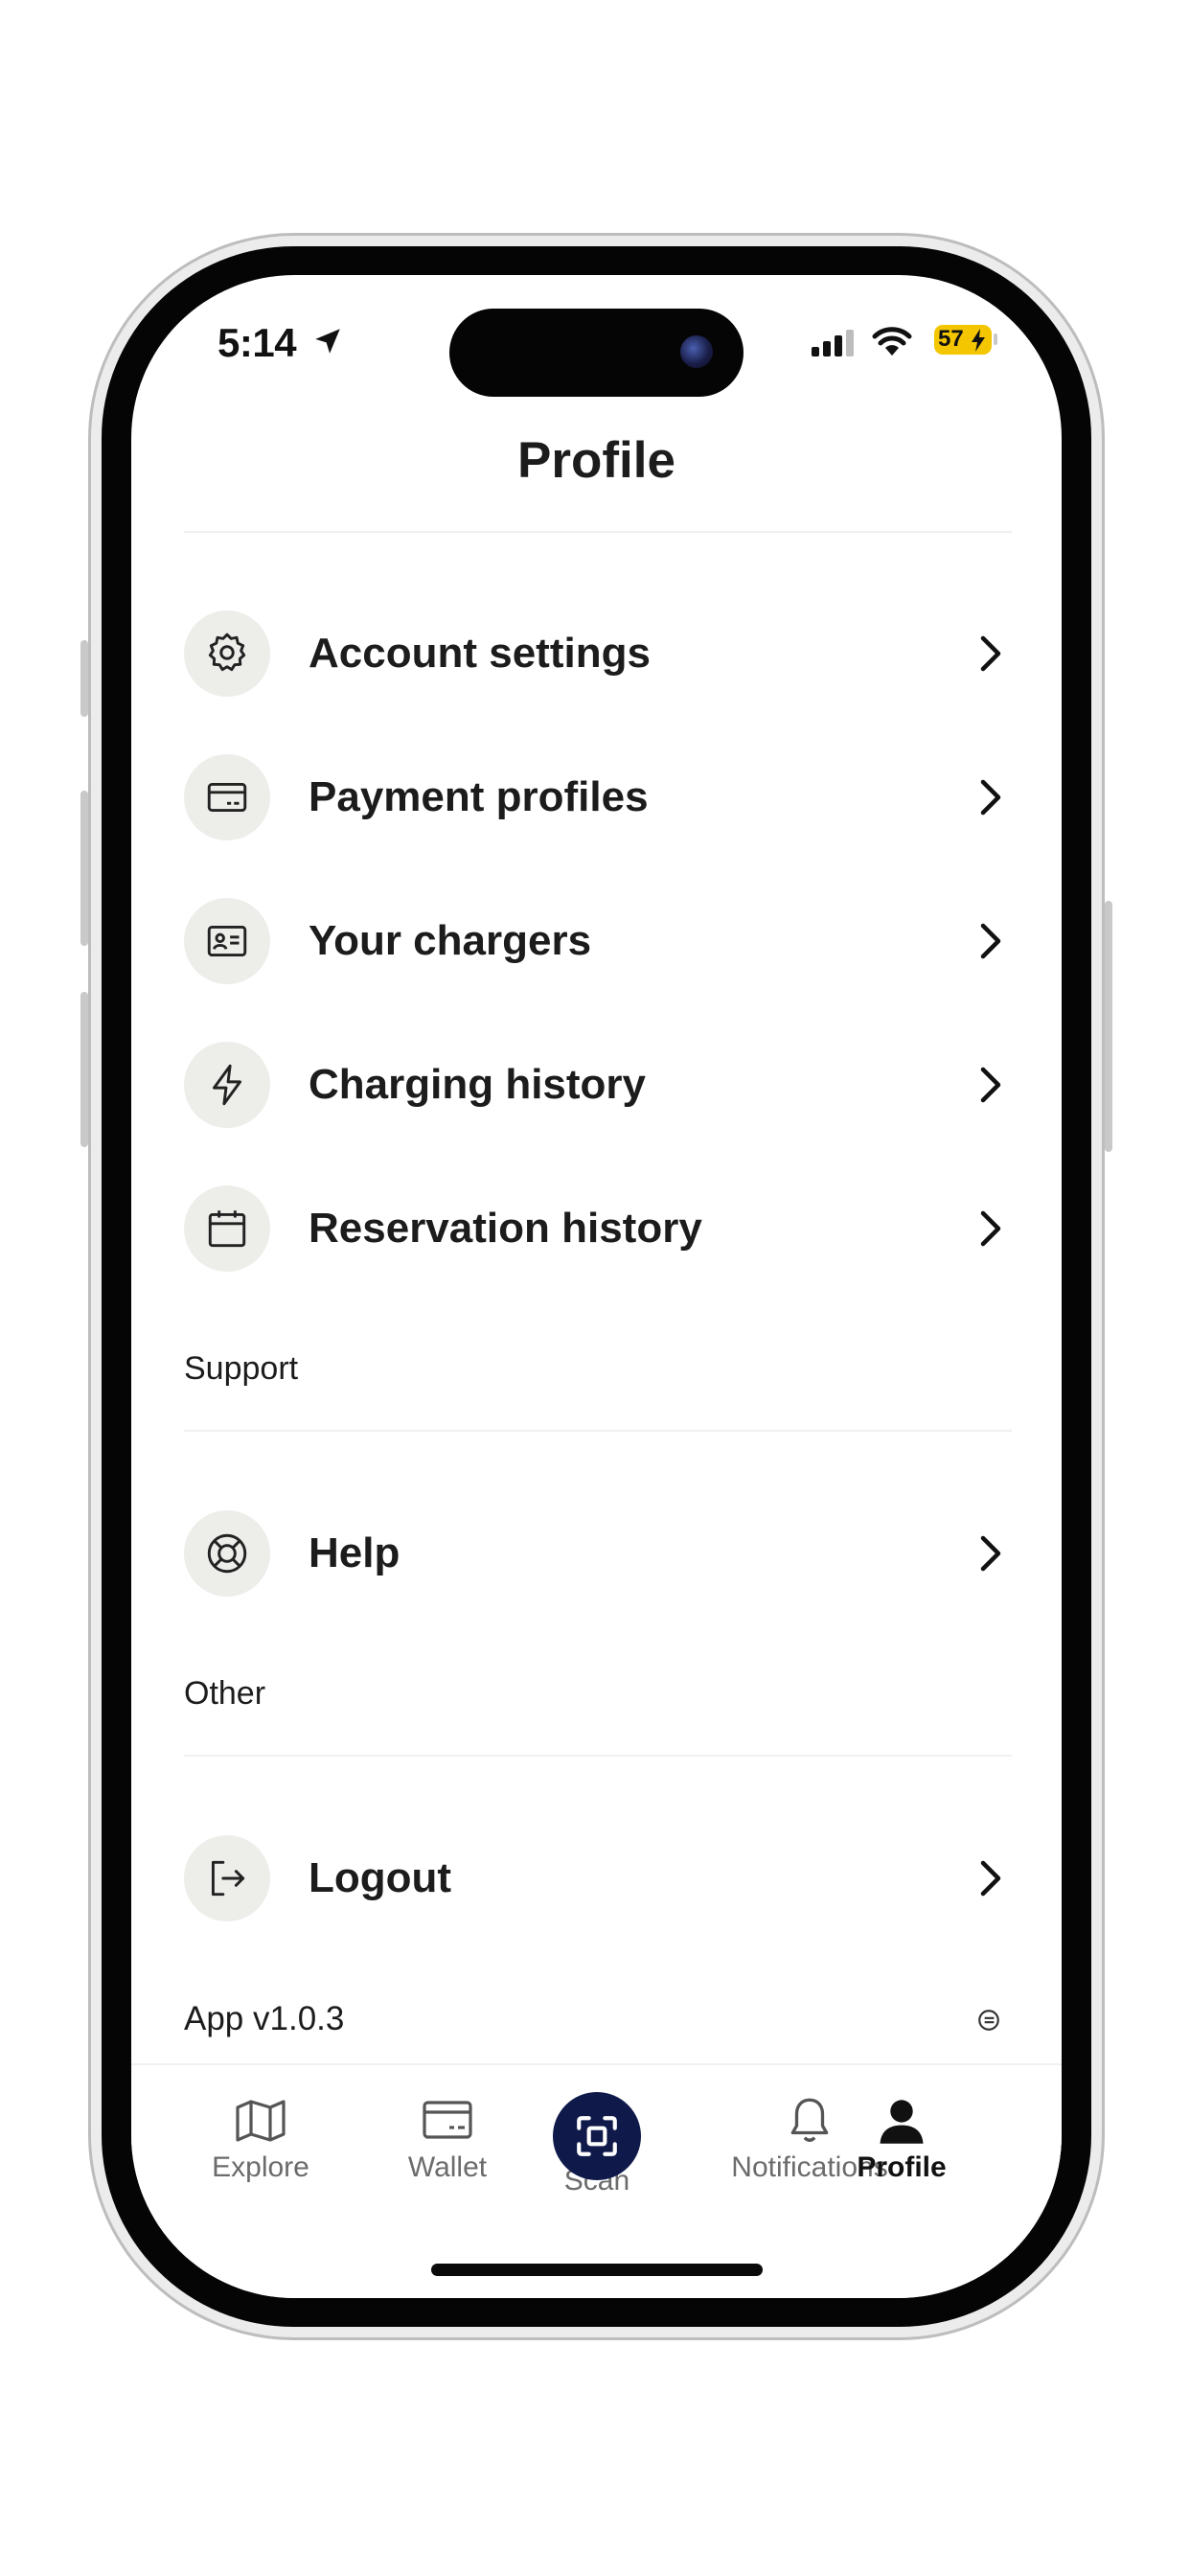 This screenshot has width=1190, height=2576. I want to click on menu-label: Charging history, so click(478, 1084).